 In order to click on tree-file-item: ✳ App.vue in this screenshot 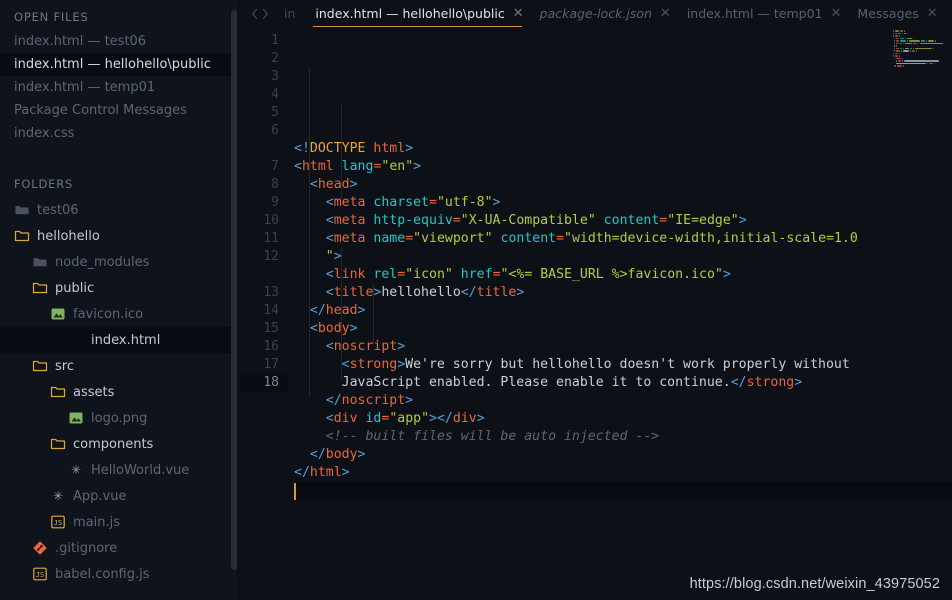, I will do `click(120, 496)`.